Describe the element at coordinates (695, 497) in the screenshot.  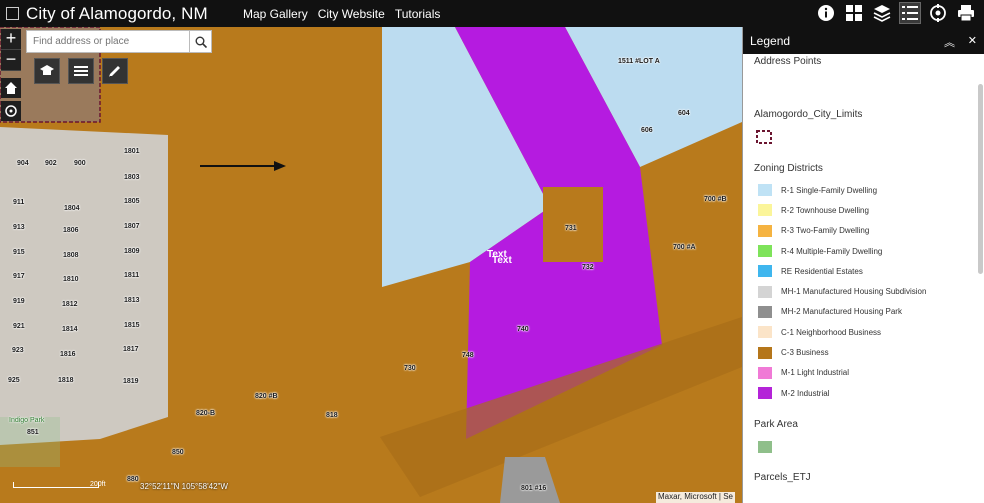
I see `map-attribution: Maxar, Microsoft | Se` at that location.